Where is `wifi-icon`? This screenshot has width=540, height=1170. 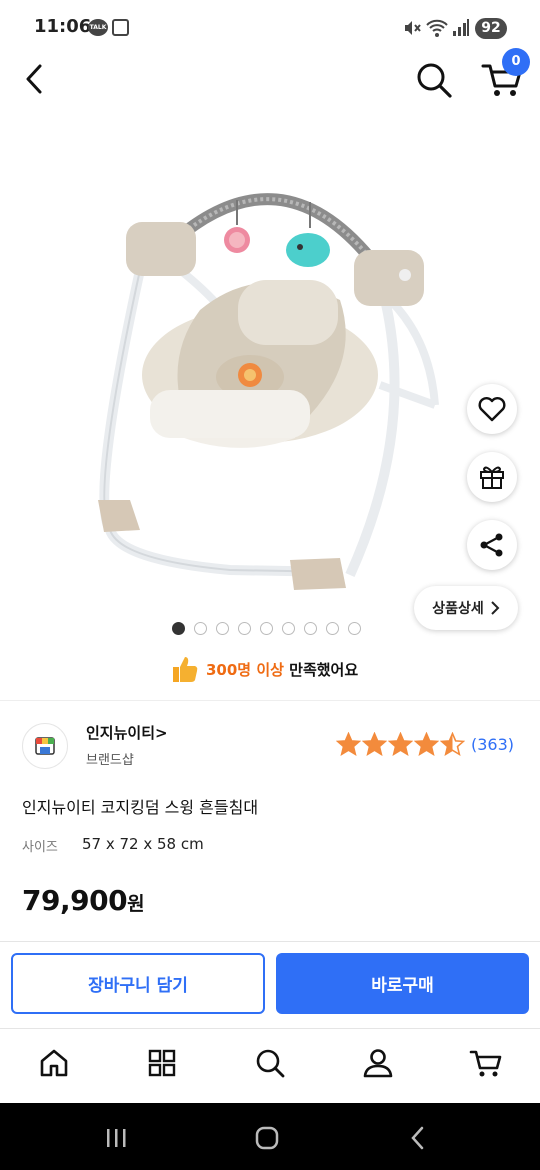 wifi-icon is located at coordinates (437, 28).